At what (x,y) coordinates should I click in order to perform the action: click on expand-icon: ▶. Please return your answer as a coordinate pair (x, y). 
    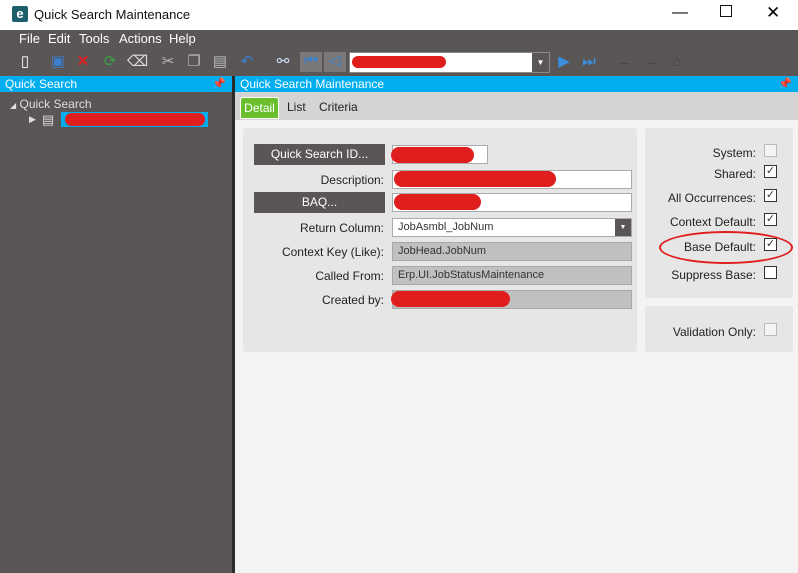
    Looking at the image, I should click on (32, 119).